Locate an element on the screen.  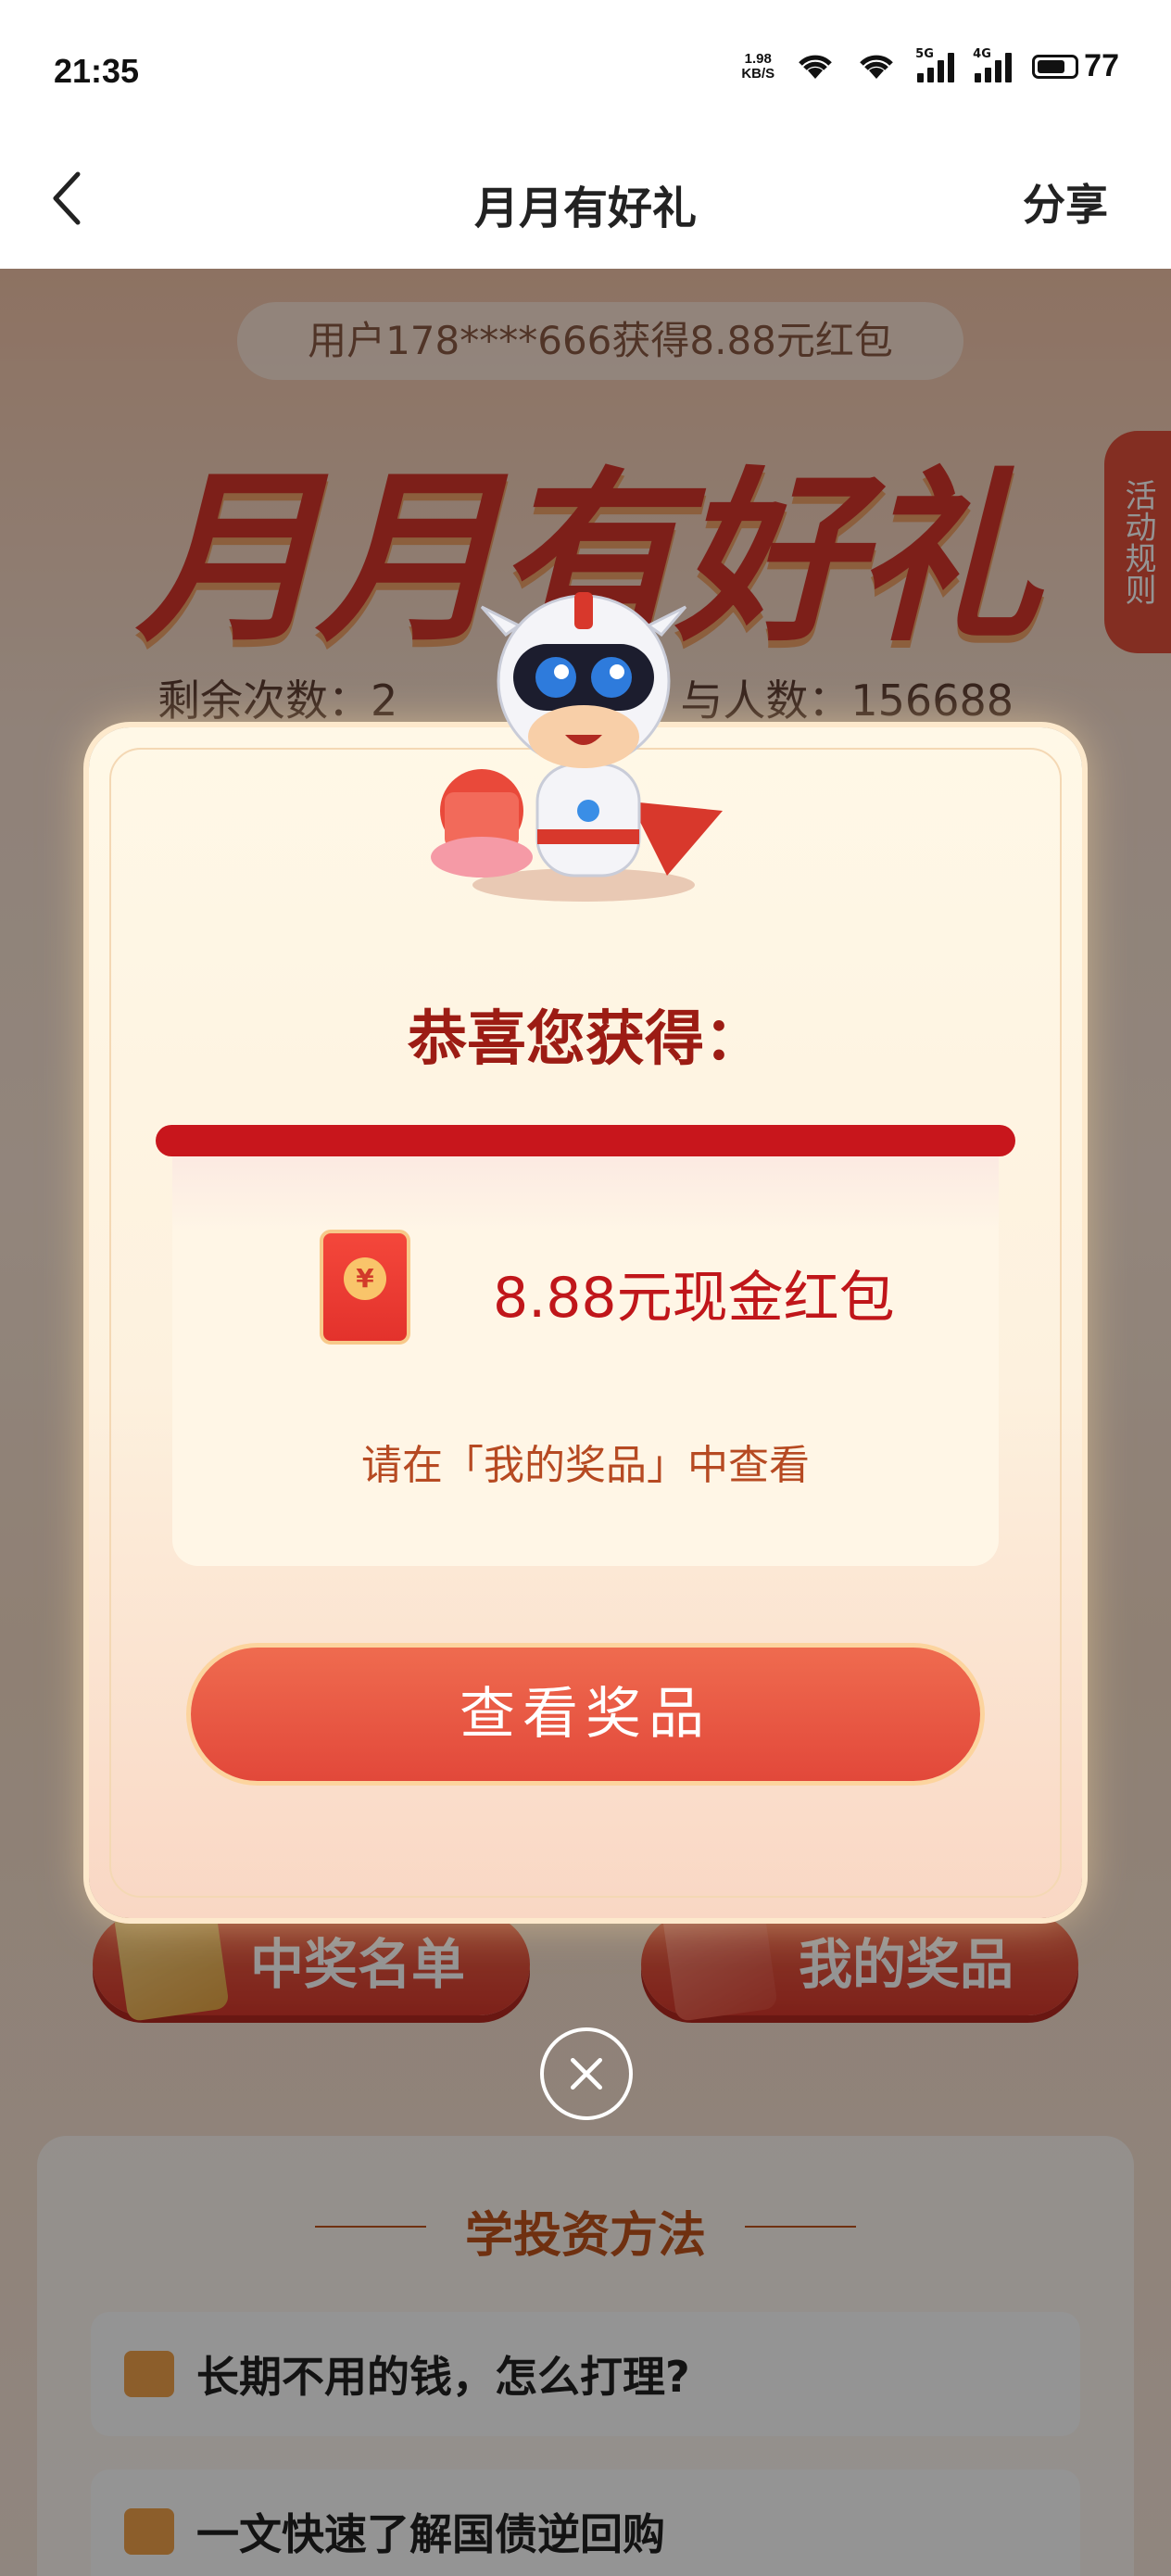
battery-icon is located at coordinates (1055, 66).